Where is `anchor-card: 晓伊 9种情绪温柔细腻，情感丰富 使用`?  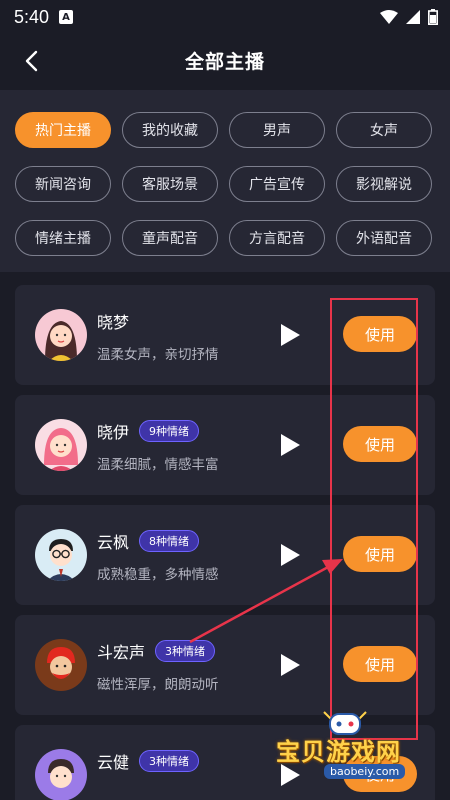 anchor-card: 晓伊 9种情绪温柔细腻，情感丰富 使用 is located at coordinates (225, 445).